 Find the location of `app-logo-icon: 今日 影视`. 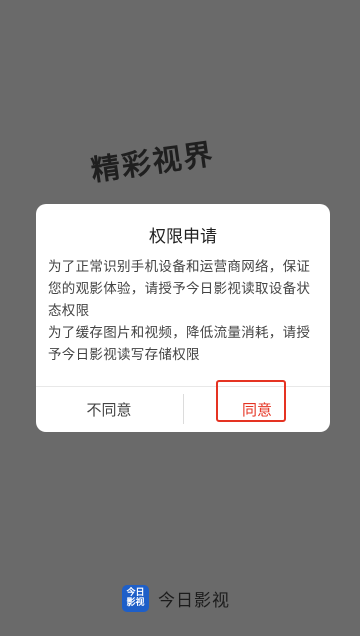

app-logo-icon: 今日 影视 is located at coordinates (135, 598).